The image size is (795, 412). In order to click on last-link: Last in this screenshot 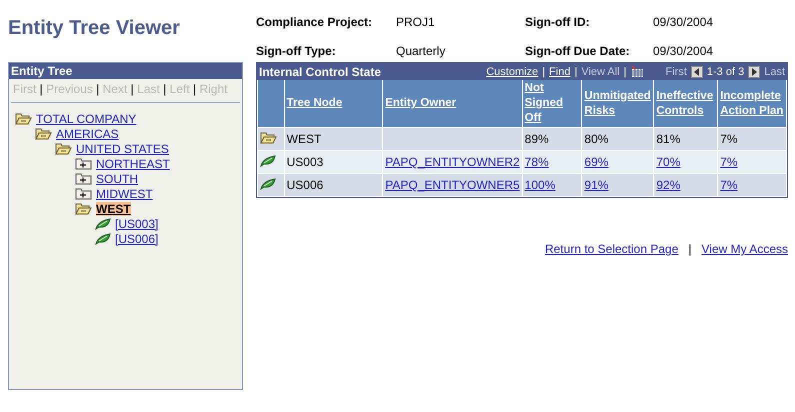, I will do `click(774, 72)`.